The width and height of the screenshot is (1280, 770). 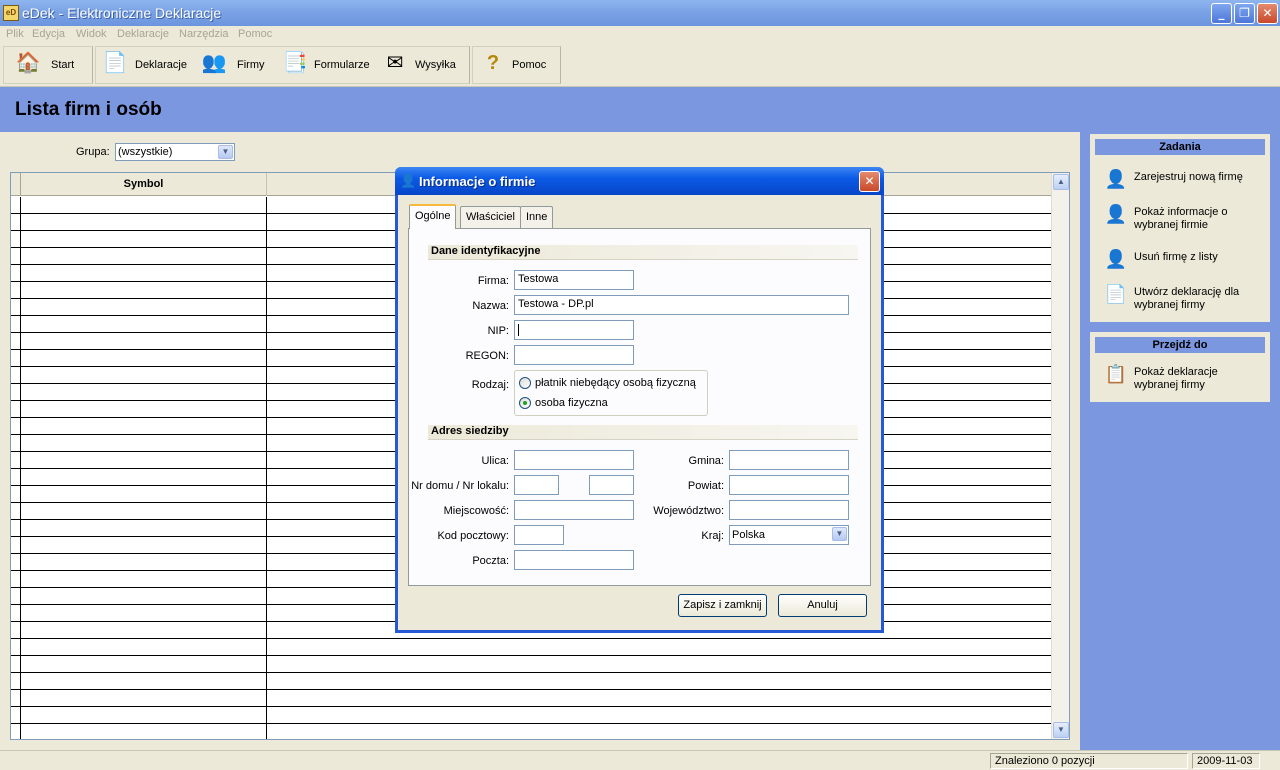 What do you see at coordinates (93, 152) in the screenshot?
I see `grupa-label: Grupa:` at bounding box center [93, 152].